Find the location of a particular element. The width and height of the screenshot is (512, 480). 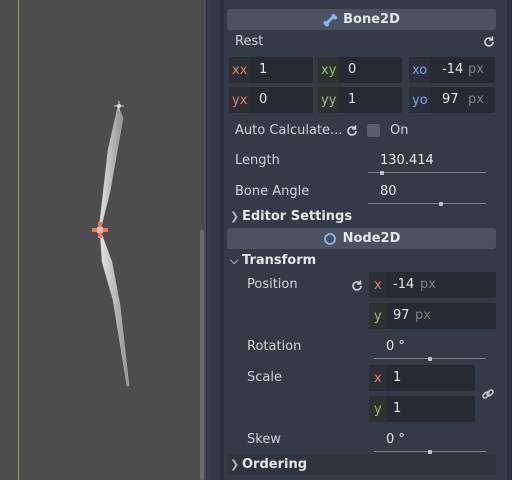

position-x-tag: x is located at coordinates (378, 285).